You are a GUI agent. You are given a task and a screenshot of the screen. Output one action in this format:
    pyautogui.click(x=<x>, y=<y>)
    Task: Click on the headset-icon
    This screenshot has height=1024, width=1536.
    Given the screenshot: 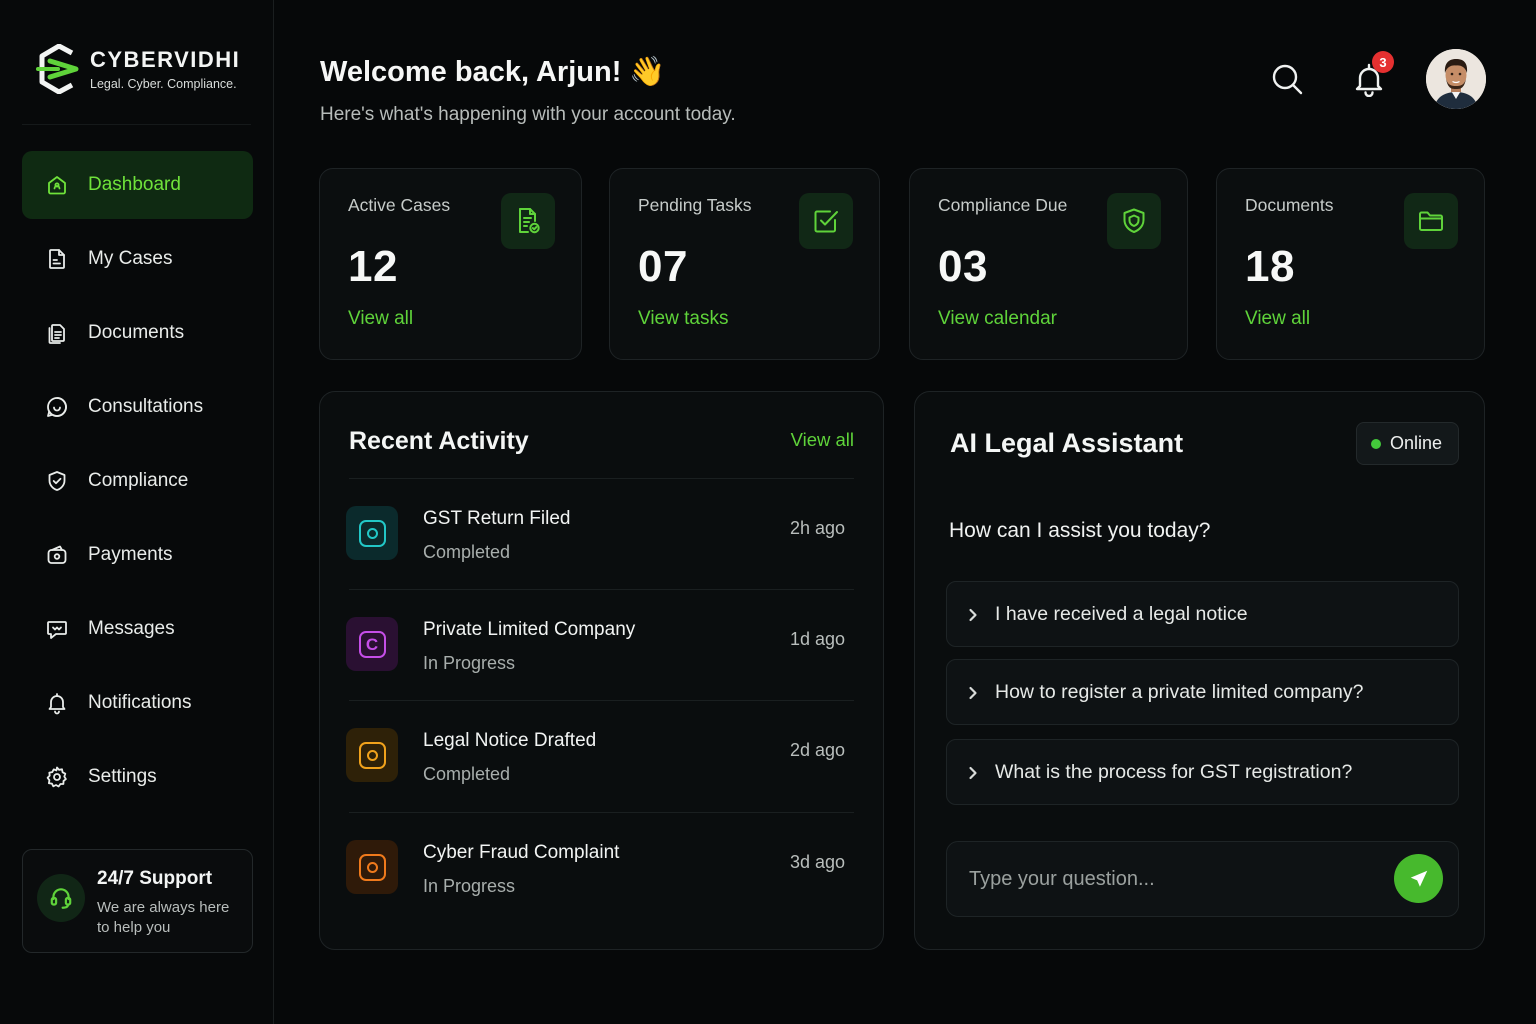 What is the action you would take?
    pyautogui.click(x=61, y=898)
    